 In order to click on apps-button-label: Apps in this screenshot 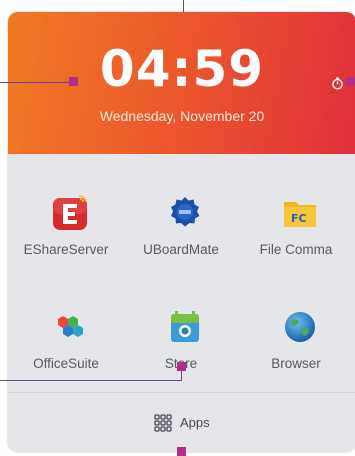, I will do `click(195, 422)`.